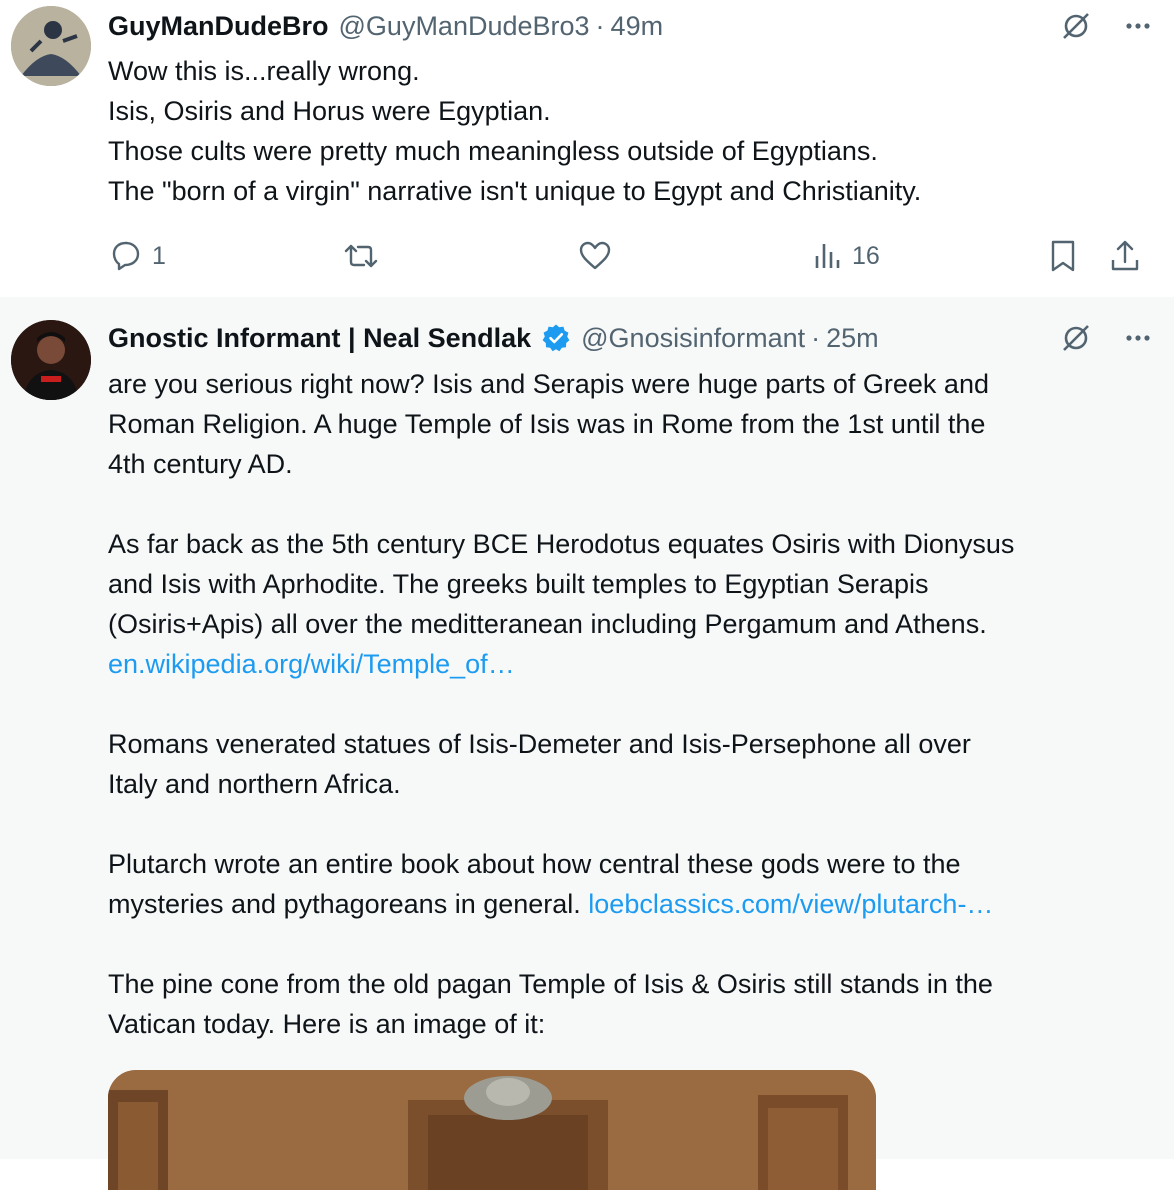  I want to click on like-button, so click(595, 256).